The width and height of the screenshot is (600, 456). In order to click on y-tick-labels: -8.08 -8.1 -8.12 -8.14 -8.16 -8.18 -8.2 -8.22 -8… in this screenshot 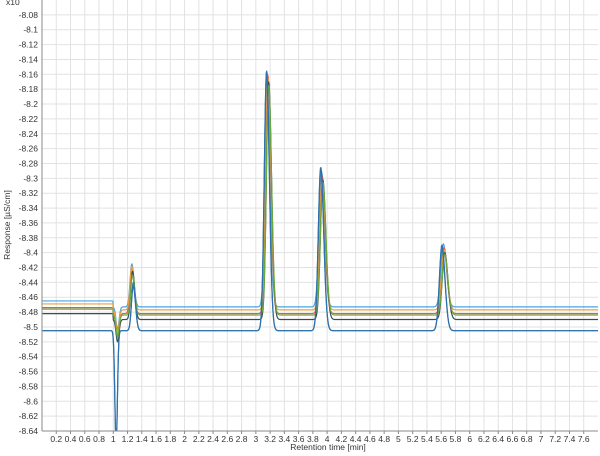, I will do `click(29, 223)`.